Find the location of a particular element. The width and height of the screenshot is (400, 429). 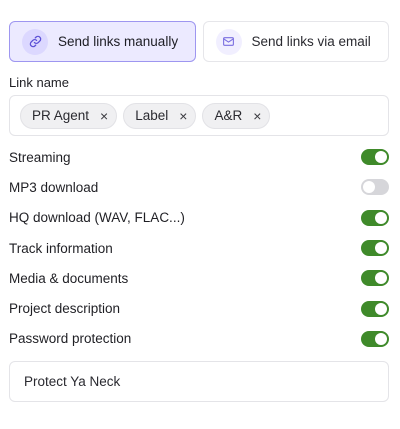

mp3-download-toggle is located at coordinates (375, 187).